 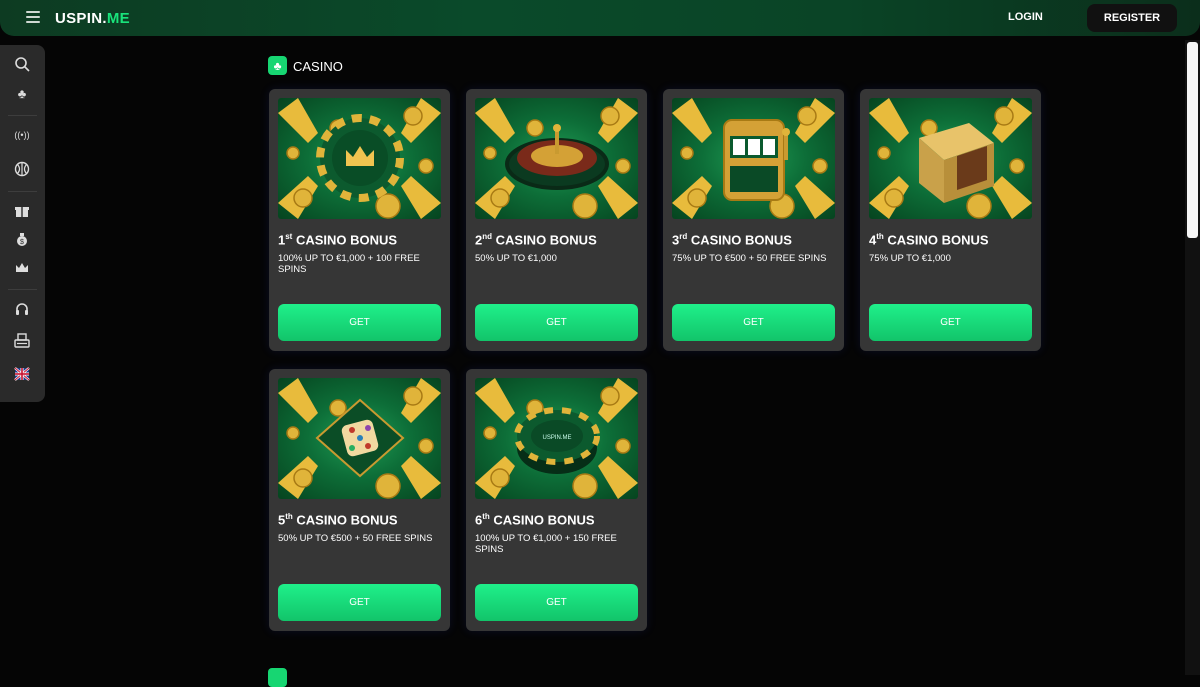 What do you see at coordinates (33, 17) in the screenshot?
I see `hamburger-menu-icon` at bounding box center [33, 17].